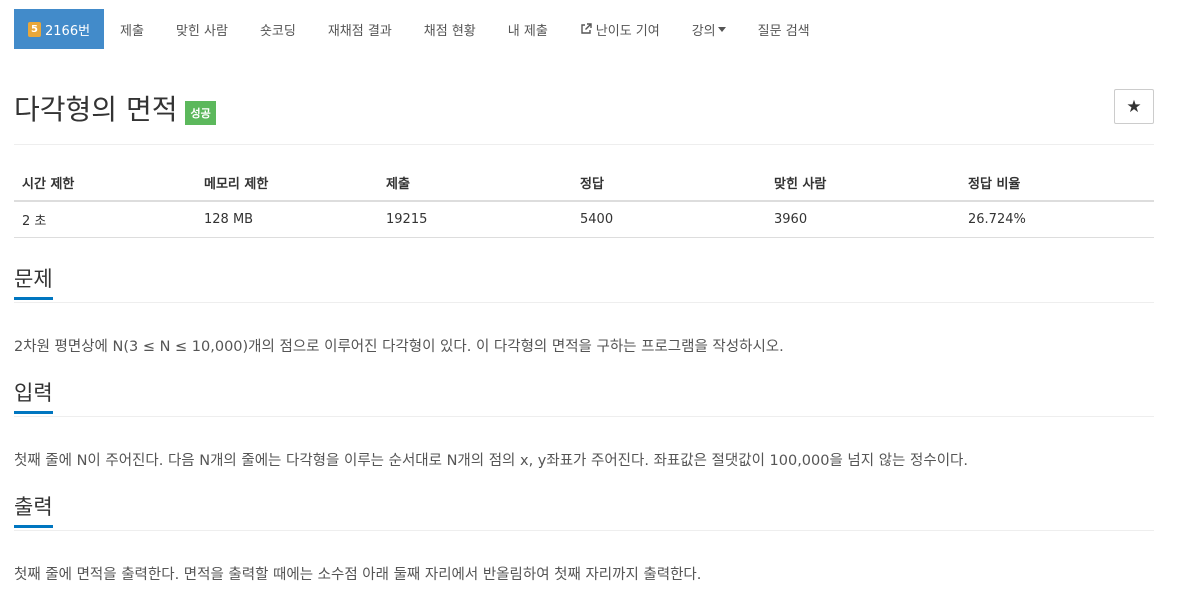 This screenshot has width=1181, height=606. I want to click on nav-lectures-dropdown: 강의, so click(709, 29).